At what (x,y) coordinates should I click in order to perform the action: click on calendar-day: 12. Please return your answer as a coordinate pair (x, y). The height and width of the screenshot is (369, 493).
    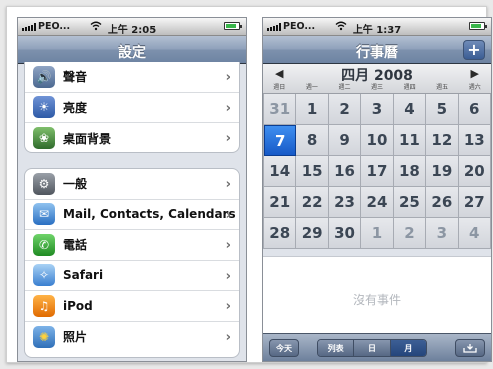
    Looking at the image, I should click on (442, 140).